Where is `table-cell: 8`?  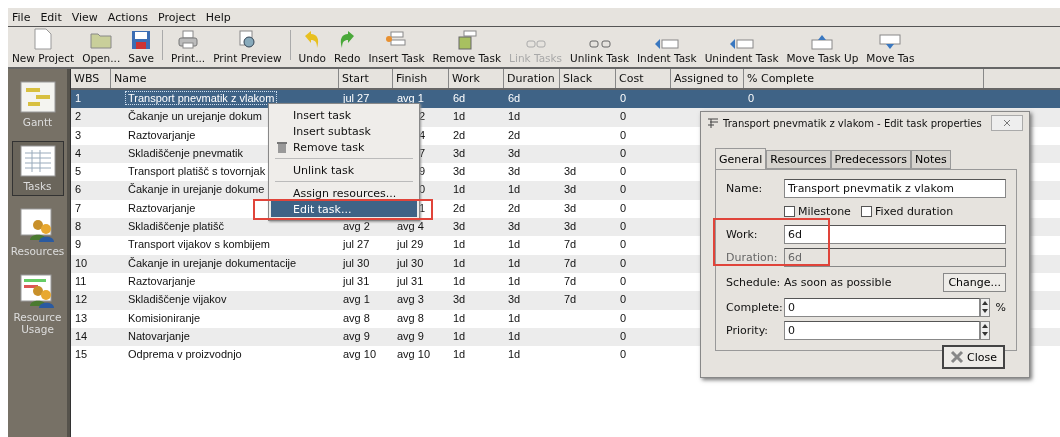 table-cell: 8 is located at coordinates (78, 226).